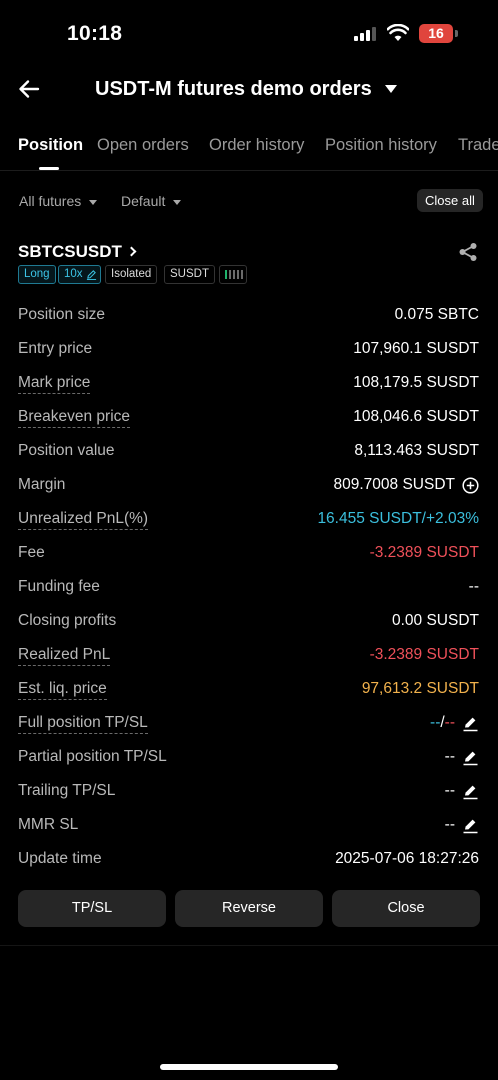  Describe the element at coordinates (442, 723) in the screenshot. I see `row-value: --/--` at that location.